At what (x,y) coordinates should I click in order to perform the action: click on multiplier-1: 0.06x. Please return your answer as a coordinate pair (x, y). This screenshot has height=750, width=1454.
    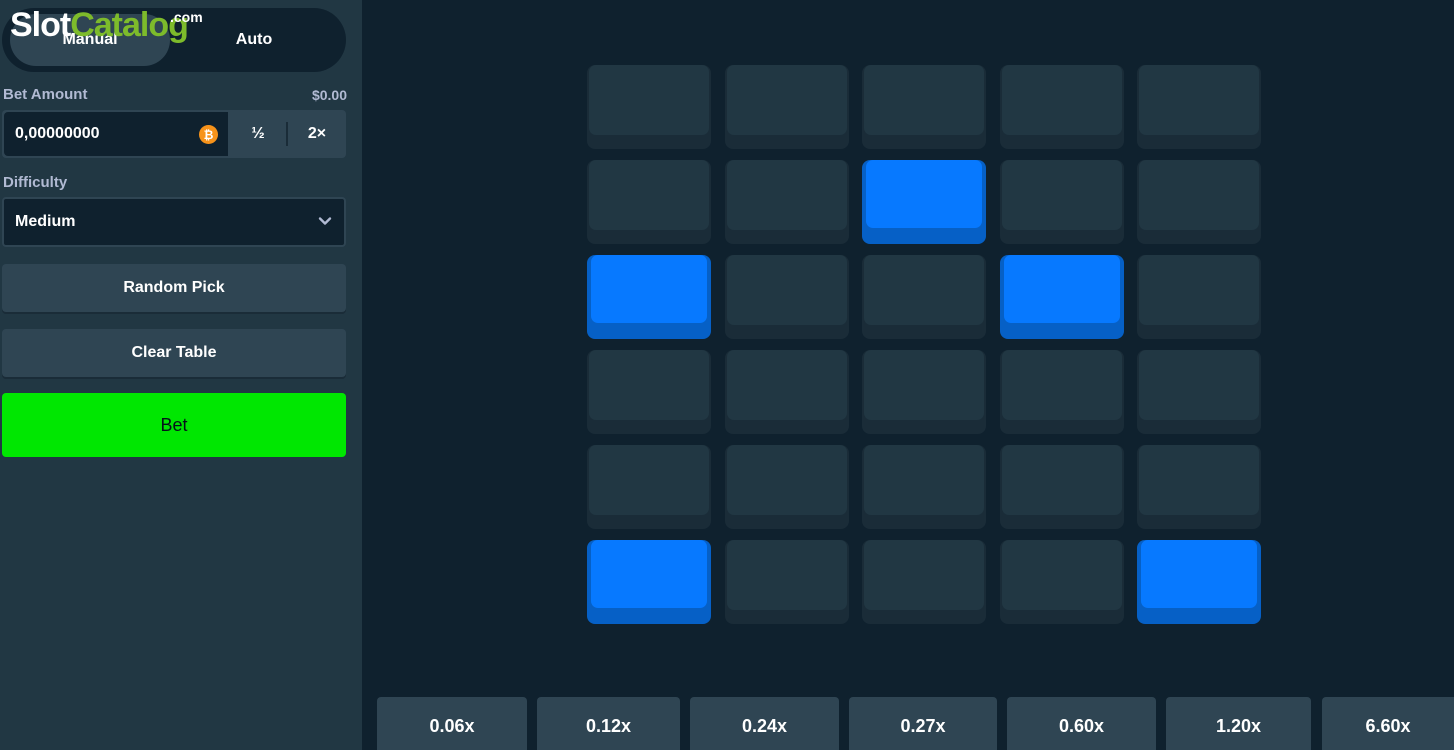
    Looking at the image, I should click on (452, 723).